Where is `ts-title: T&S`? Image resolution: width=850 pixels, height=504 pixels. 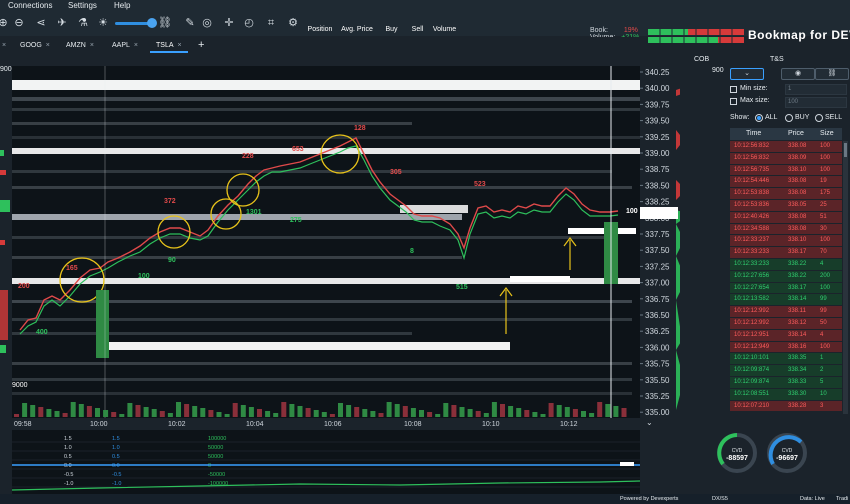
ts-title: T&S is located at coordinates (777, 59).